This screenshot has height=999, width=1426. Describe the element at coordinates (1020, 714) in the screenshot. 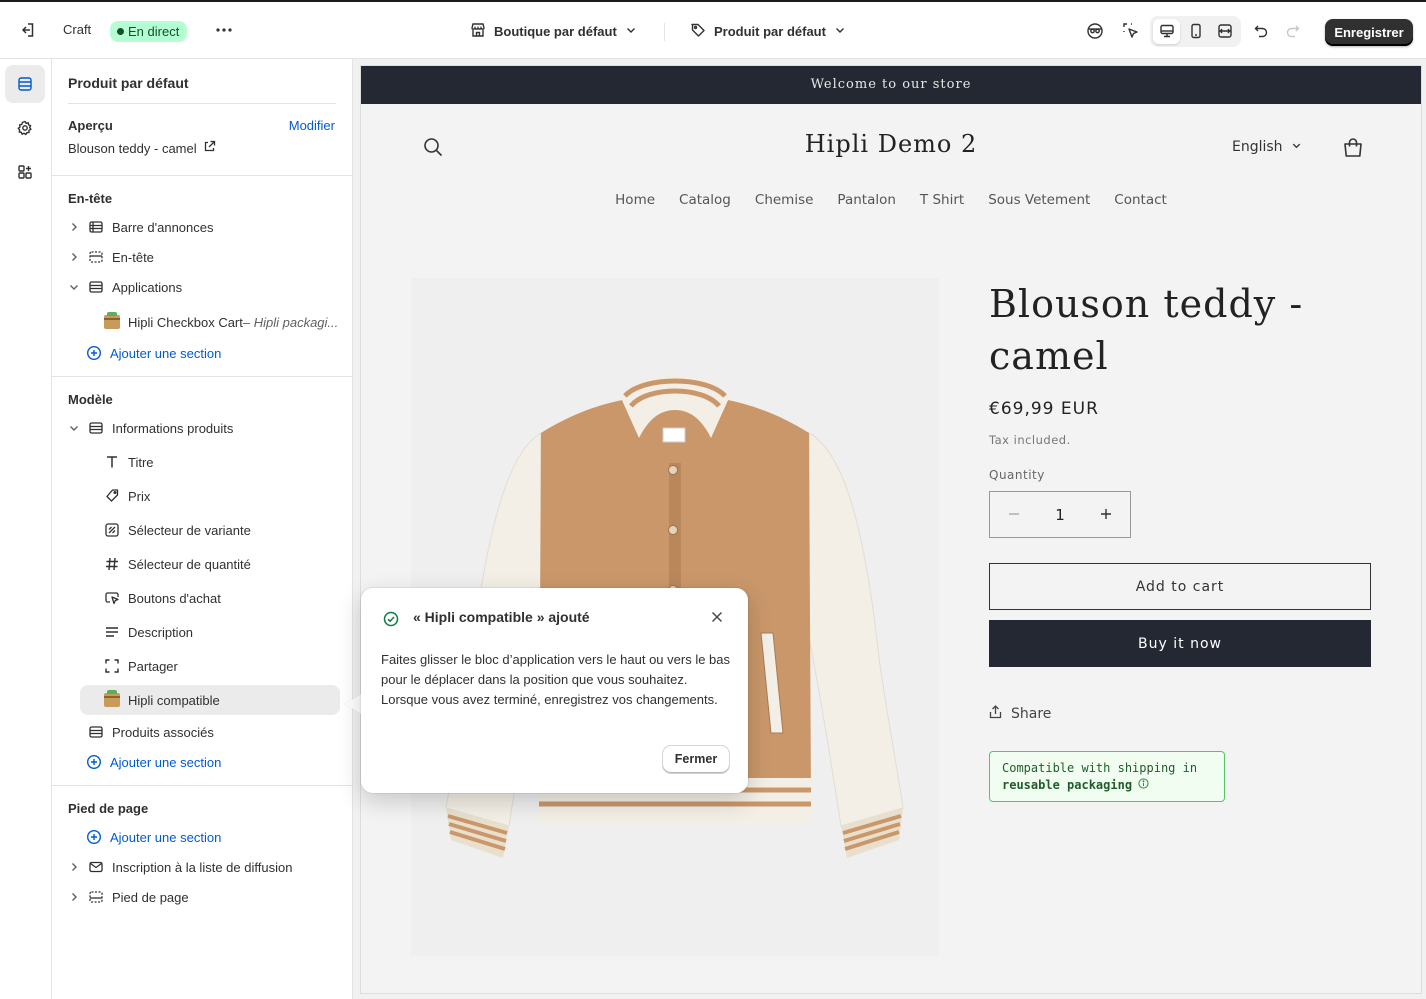

I see `share-button: Share` at that location.